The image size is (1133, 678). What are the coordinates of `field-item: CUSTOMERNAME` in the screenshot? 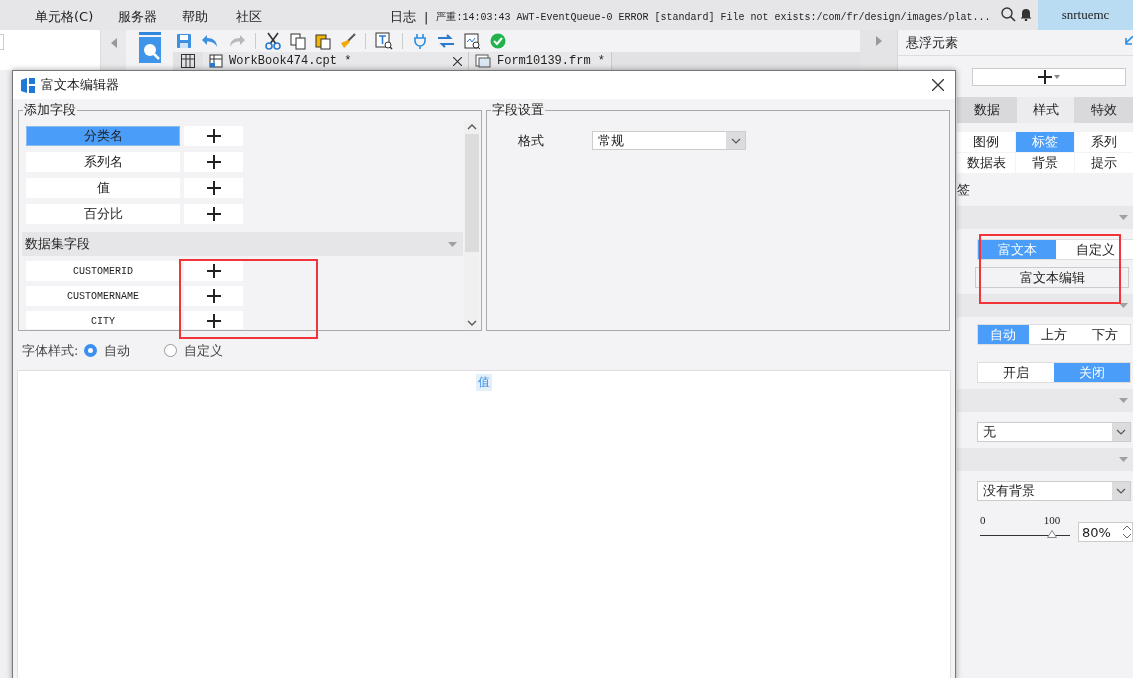 It's located at (103, 296).